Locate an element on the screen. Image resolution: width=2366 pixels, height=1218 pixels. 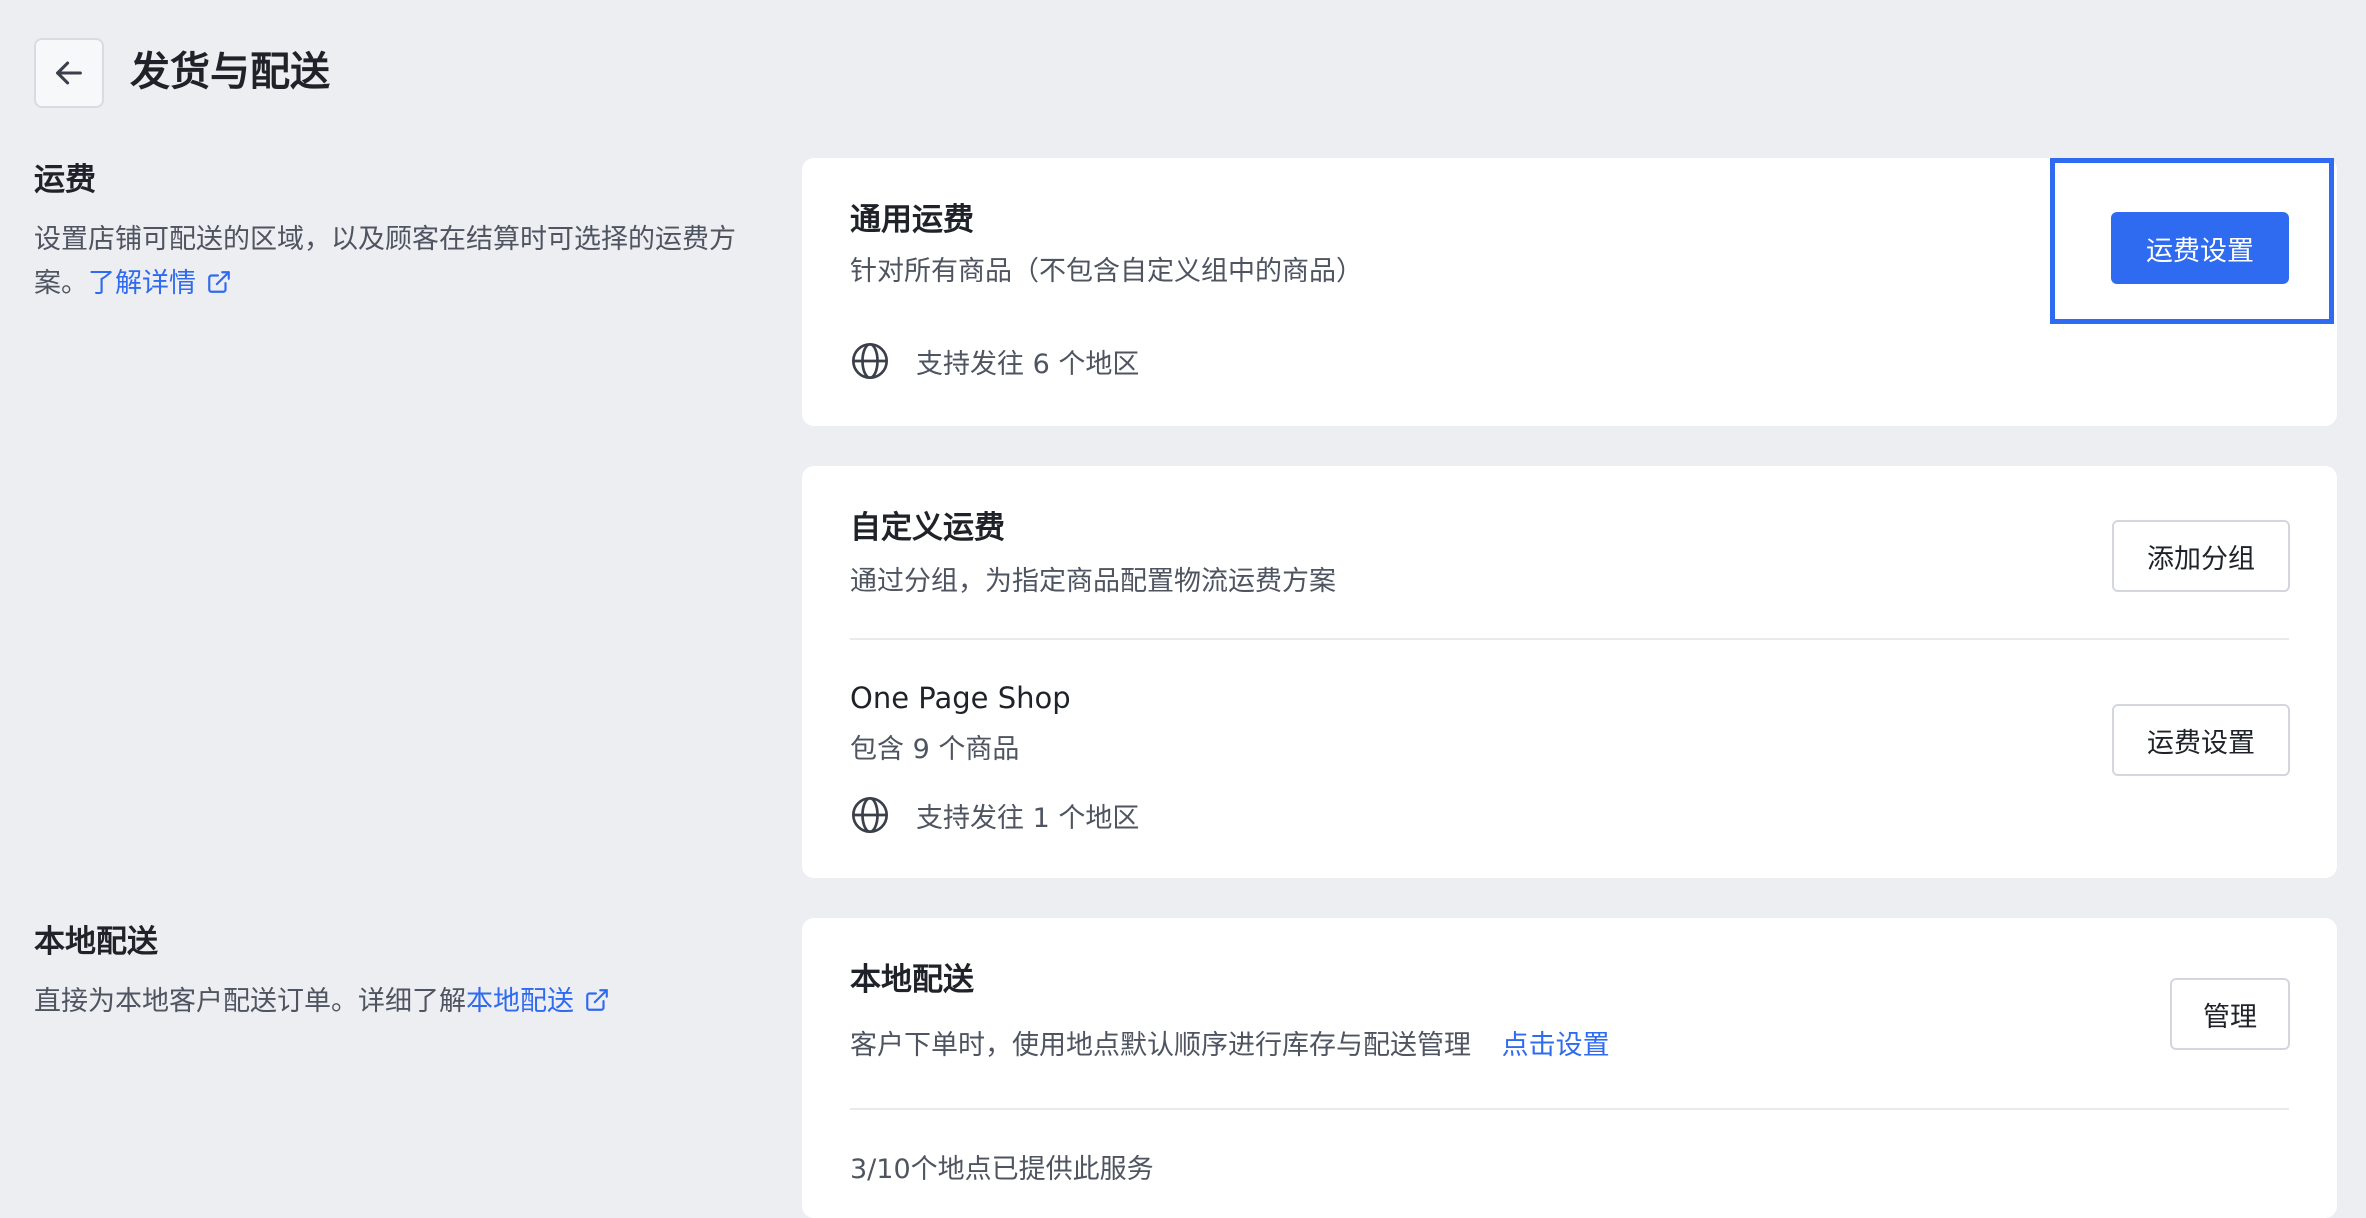
general-shipping-regions: 支持发往 6 个地区 is located at coordinates (994, 361).